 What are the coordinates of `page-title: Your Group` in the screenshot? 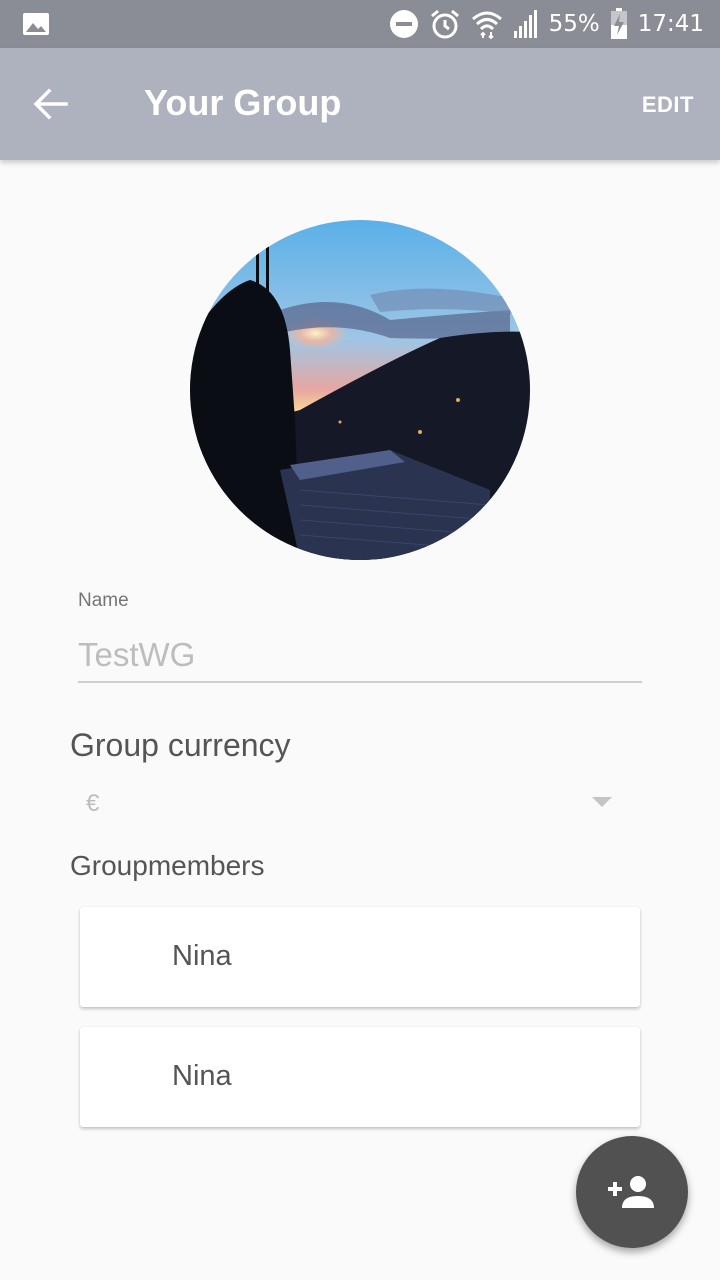 It's located at (243, 102).